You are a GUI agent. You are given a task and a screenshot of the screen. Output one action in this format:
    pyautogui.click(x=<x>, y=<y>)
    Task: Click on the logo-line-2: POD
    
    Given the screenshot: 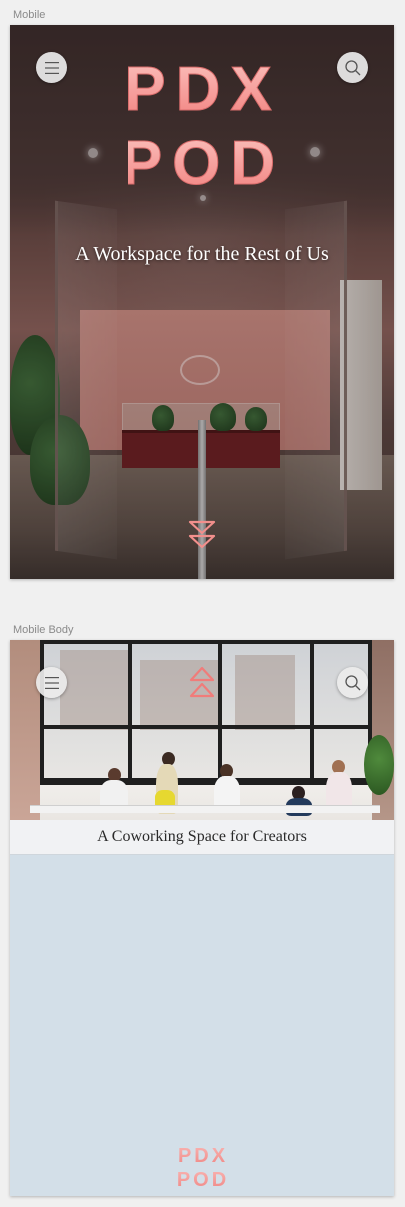 What is the action you would take?
    pyautogui.click(x=203, y=159)
    